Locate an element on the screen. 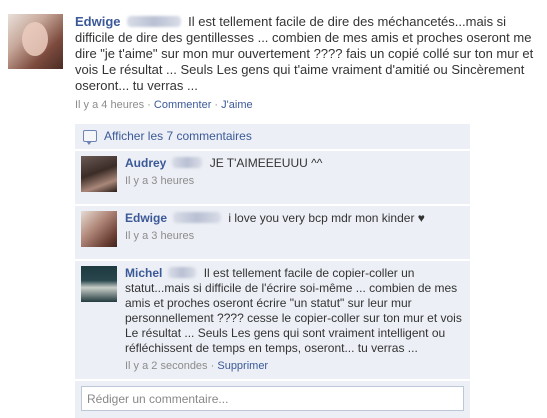 This screenshot has height=418, width=547. comment-bubble-icon is located at coordinates (90, 137).